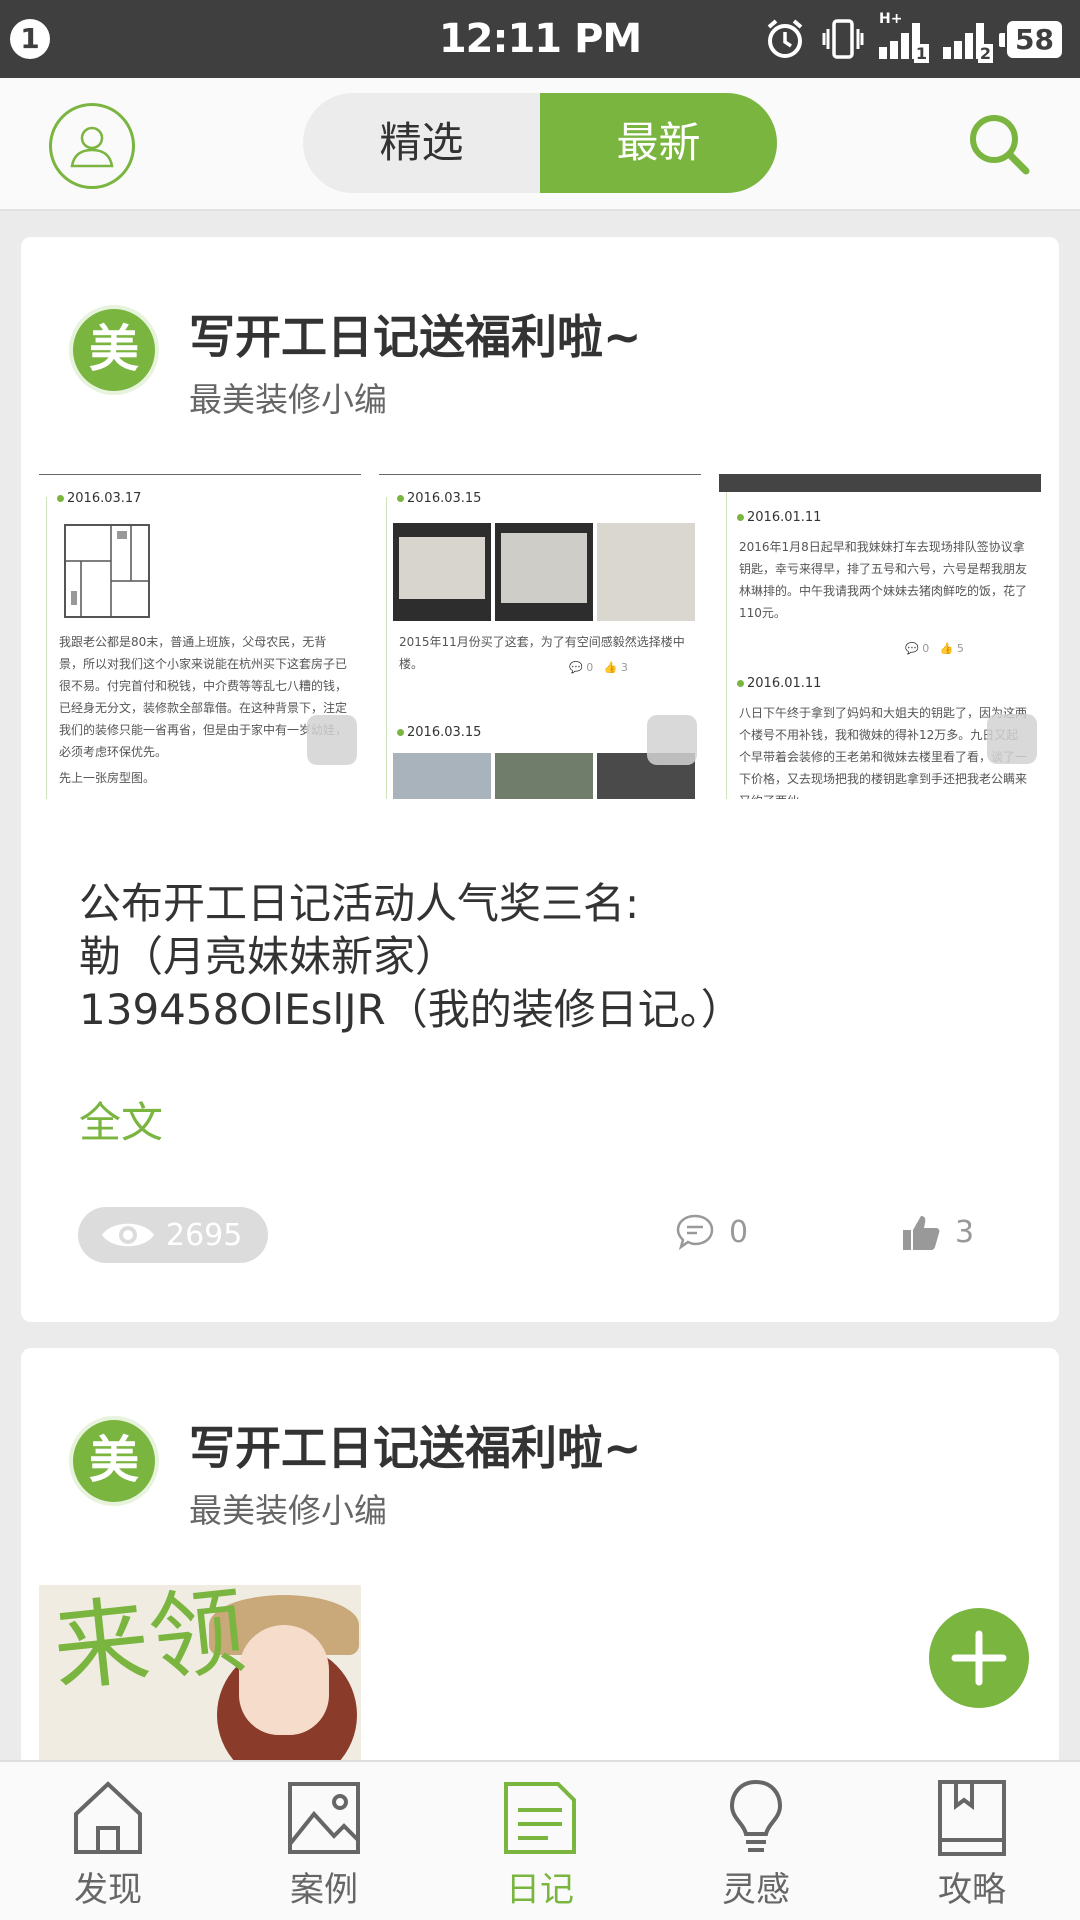 The width and height of the screenshot is (1080, 1920). What do you see at coordinates (985, 53) in the screenshot?
I see `sim2-label: 2` at bounding box center [985, 53].